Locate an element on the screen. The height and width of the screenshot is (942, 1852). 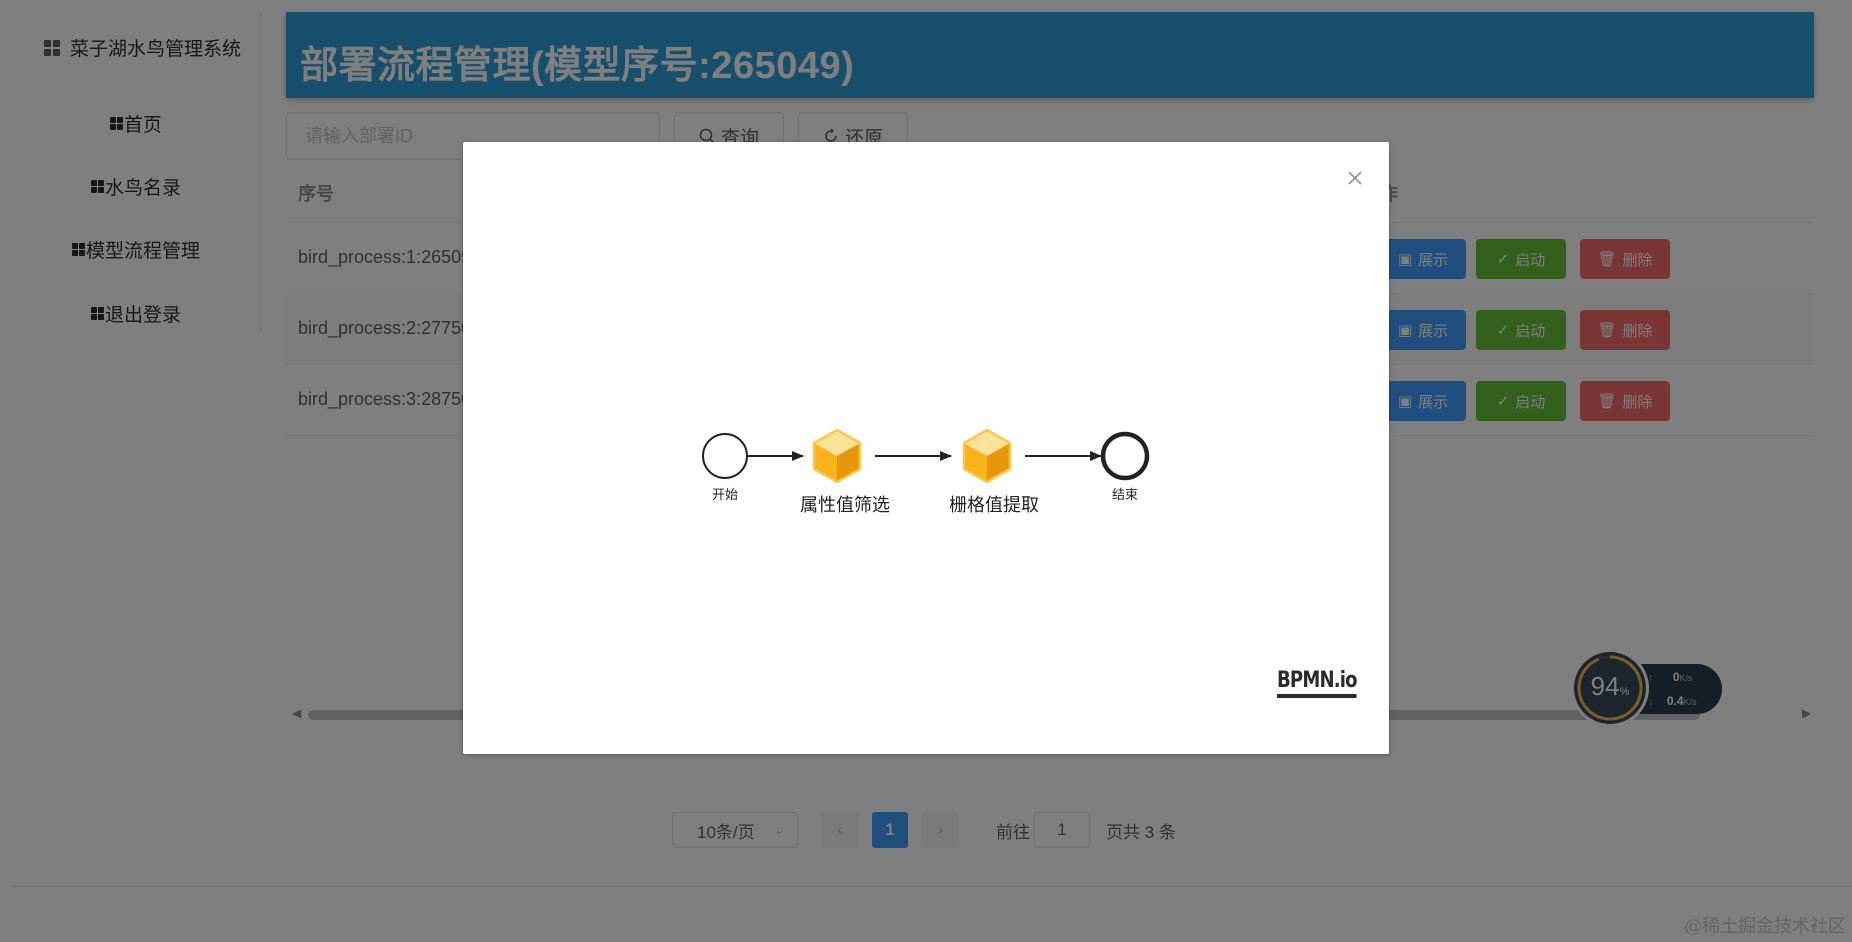
end-event-label: 结束 is located at coordinates (1125, 494).